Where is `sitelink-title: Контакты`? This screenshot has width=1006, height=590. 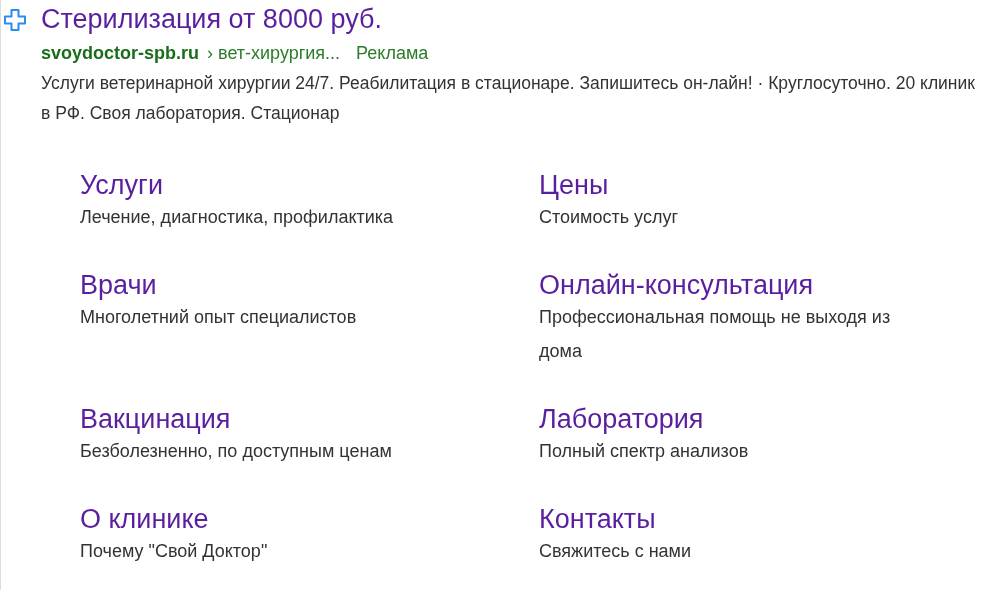
sitelink-title: Контакты is located at coordinates (597, 519).